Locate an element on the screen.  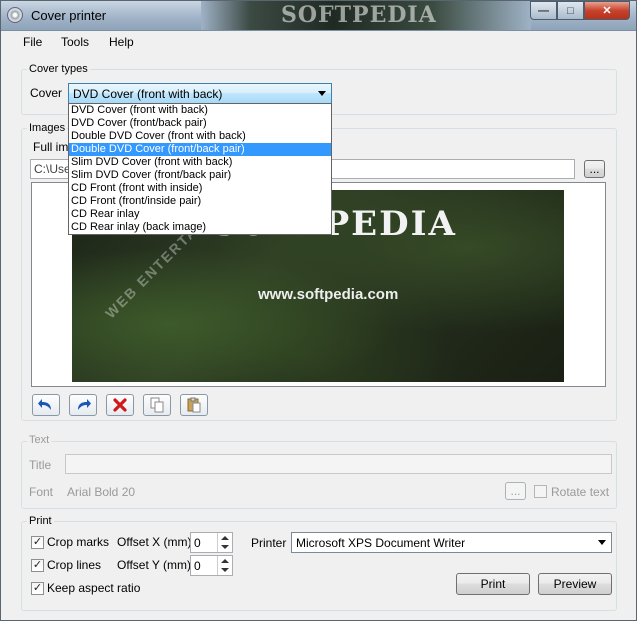
title-label: Title is located at coordinates (40, 465).